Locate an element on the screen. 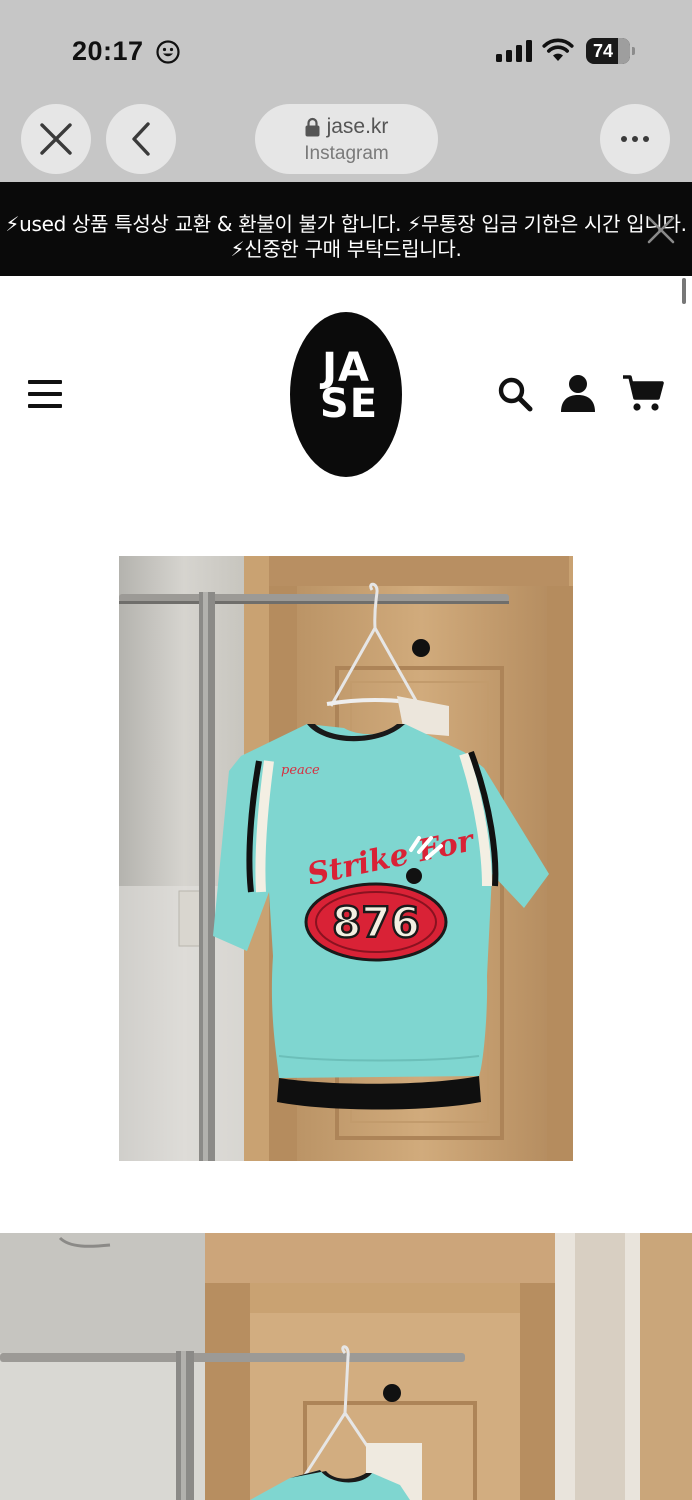 This screenshot has height=1500, width=692. status-bar: 20:17 74 is located at coordinates (346, 50).